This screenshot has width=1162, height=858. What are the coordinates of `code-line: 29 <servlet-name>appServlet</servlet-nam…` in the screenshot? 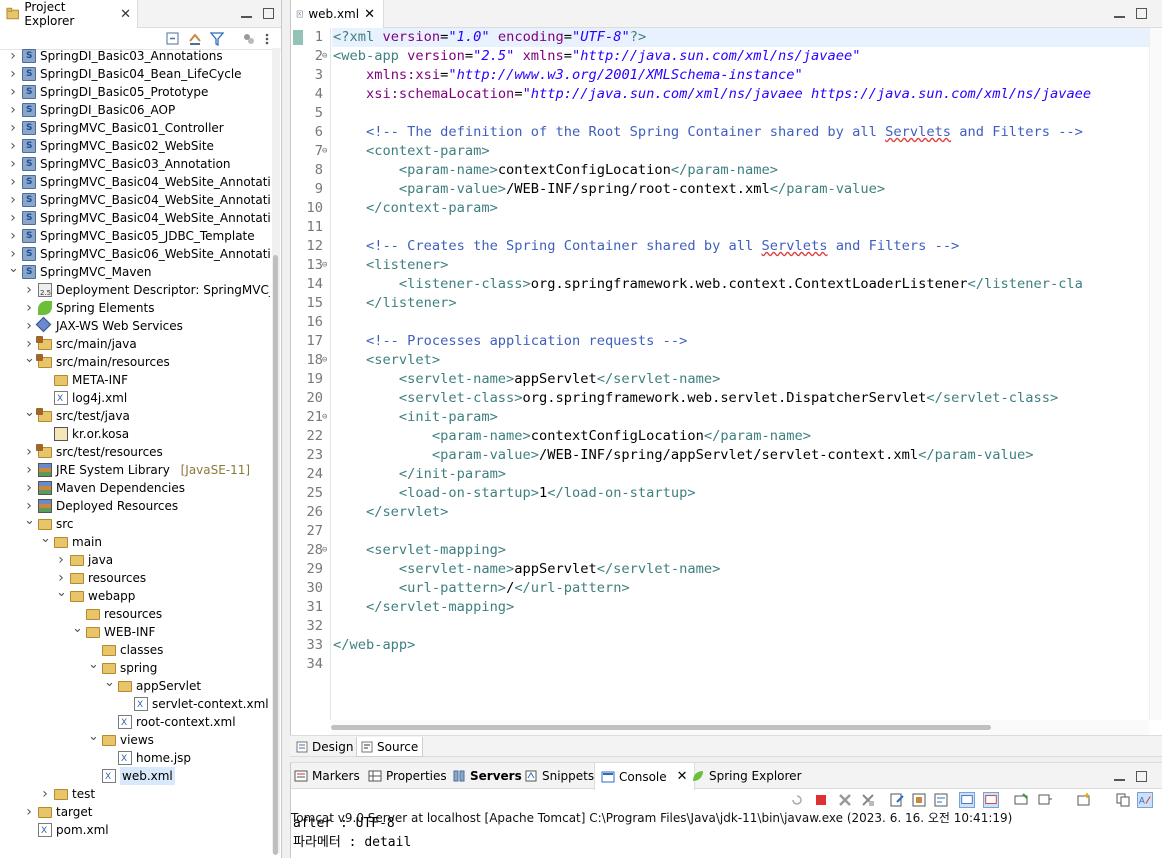 It's located at (720, 569).